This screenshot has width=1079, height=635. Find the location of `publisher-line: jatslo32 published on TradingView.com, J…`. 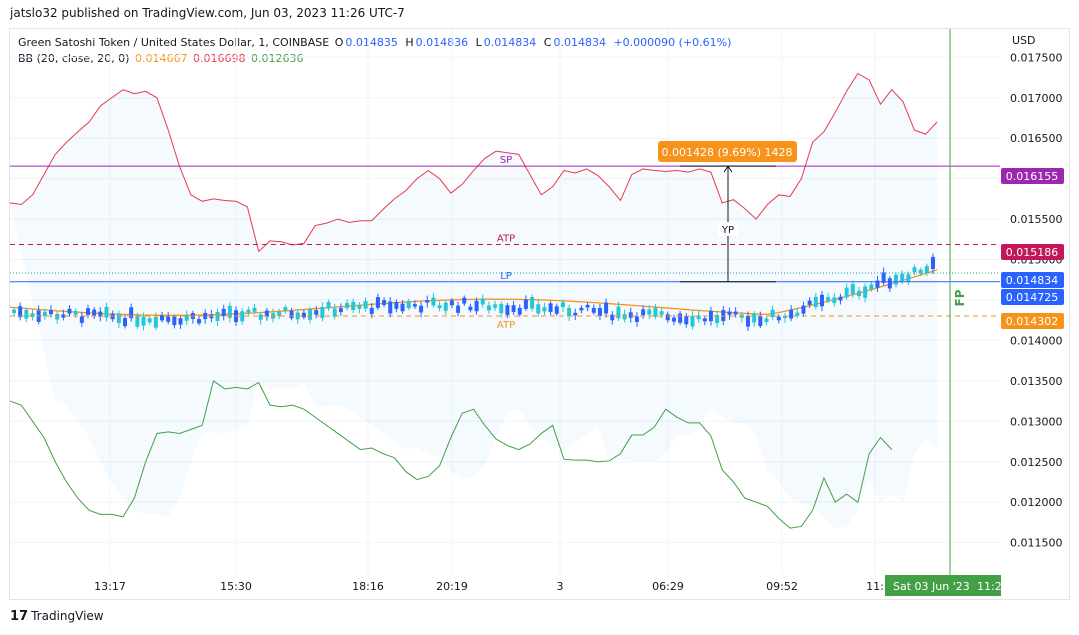

publisher-line: jatslo32 published on TradingView.com, J… is located at coordinates (207, 13).